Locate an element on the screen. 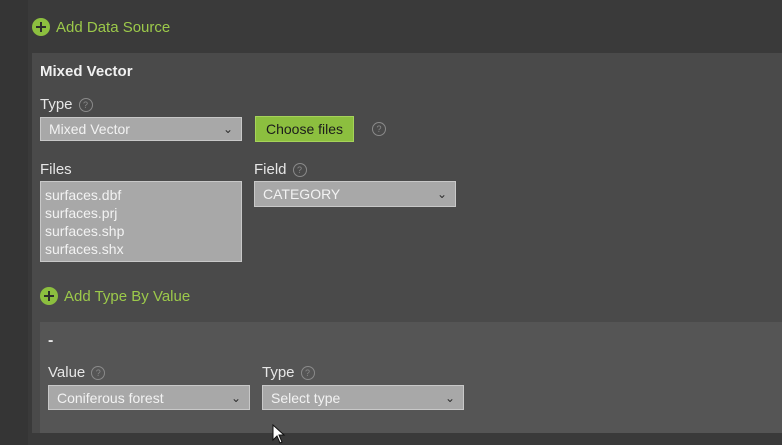 The image size is (782, 445). file-list-item: surfaces.shp is located at coordinates (141, 231).